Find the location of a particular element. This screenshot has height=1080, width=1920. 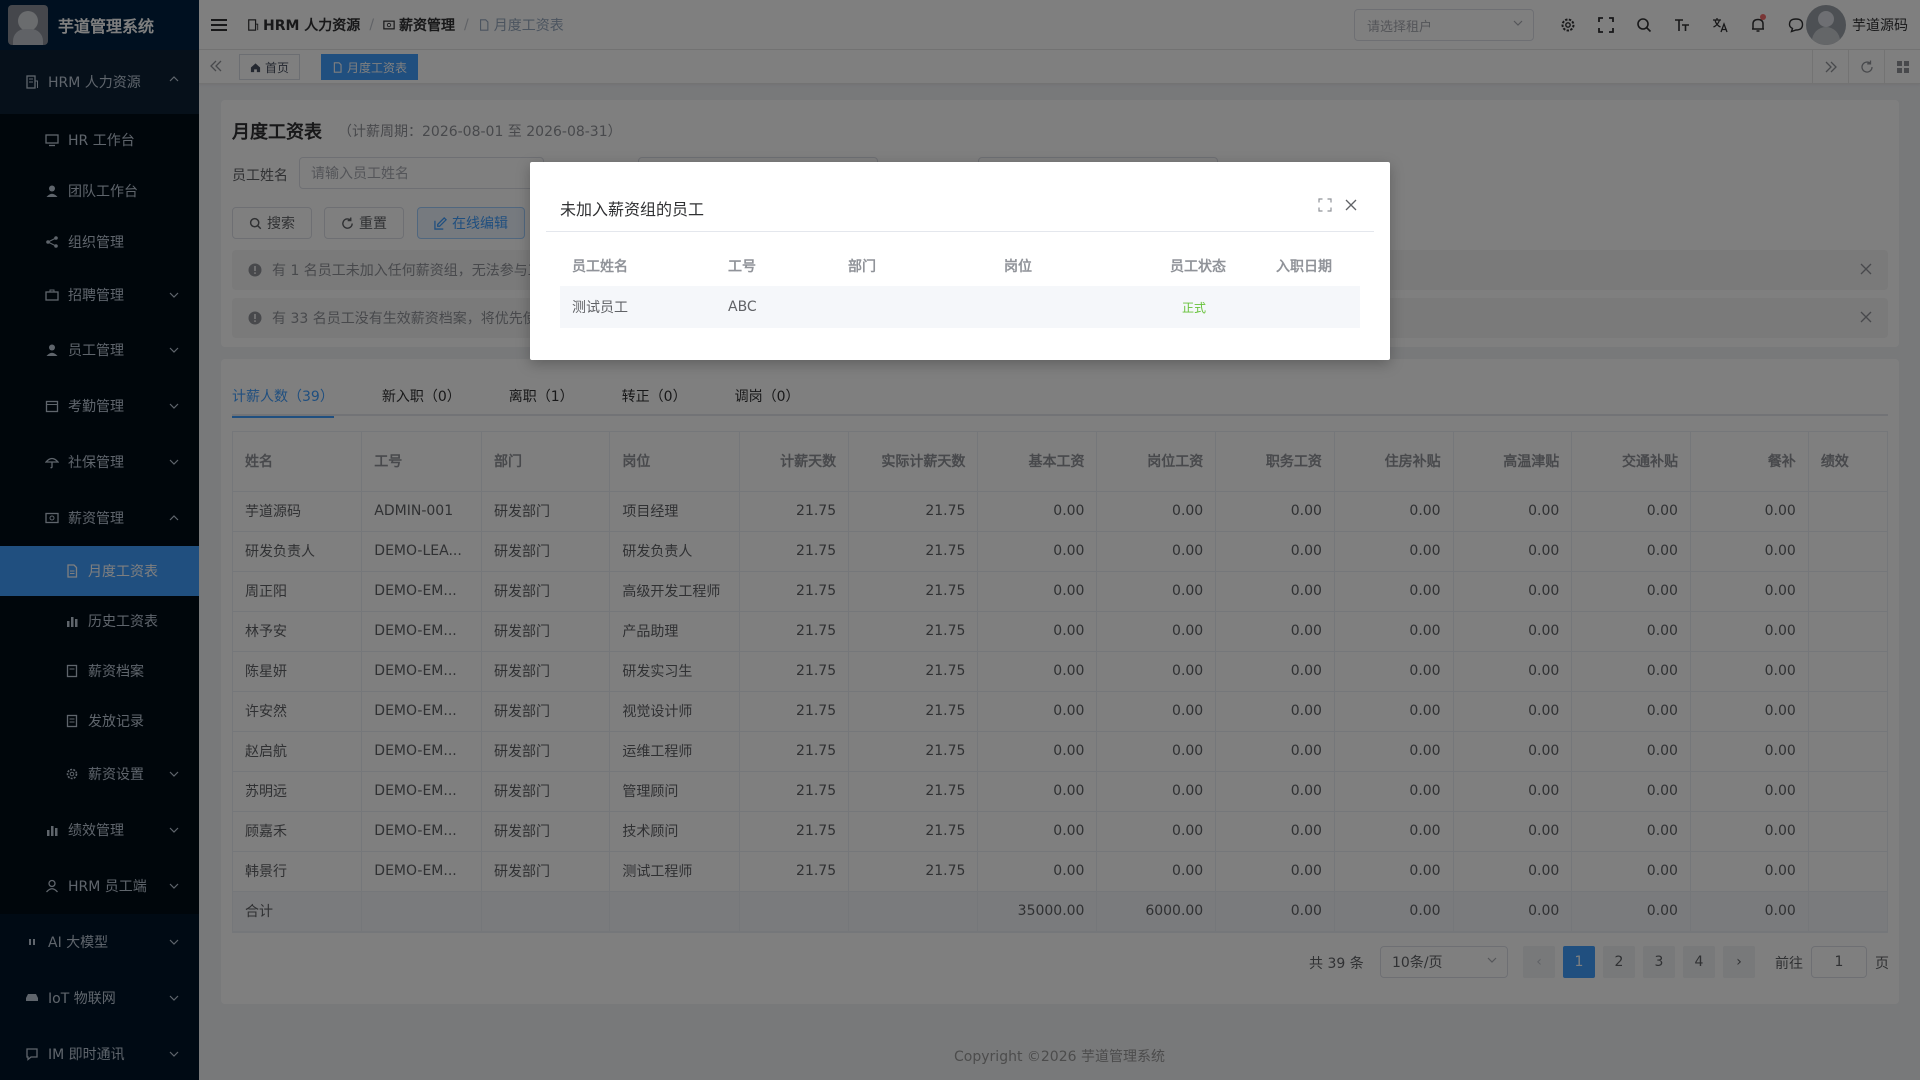

dialog-title: 未加入薪资组的员工 is located at coordinates (632, 209).